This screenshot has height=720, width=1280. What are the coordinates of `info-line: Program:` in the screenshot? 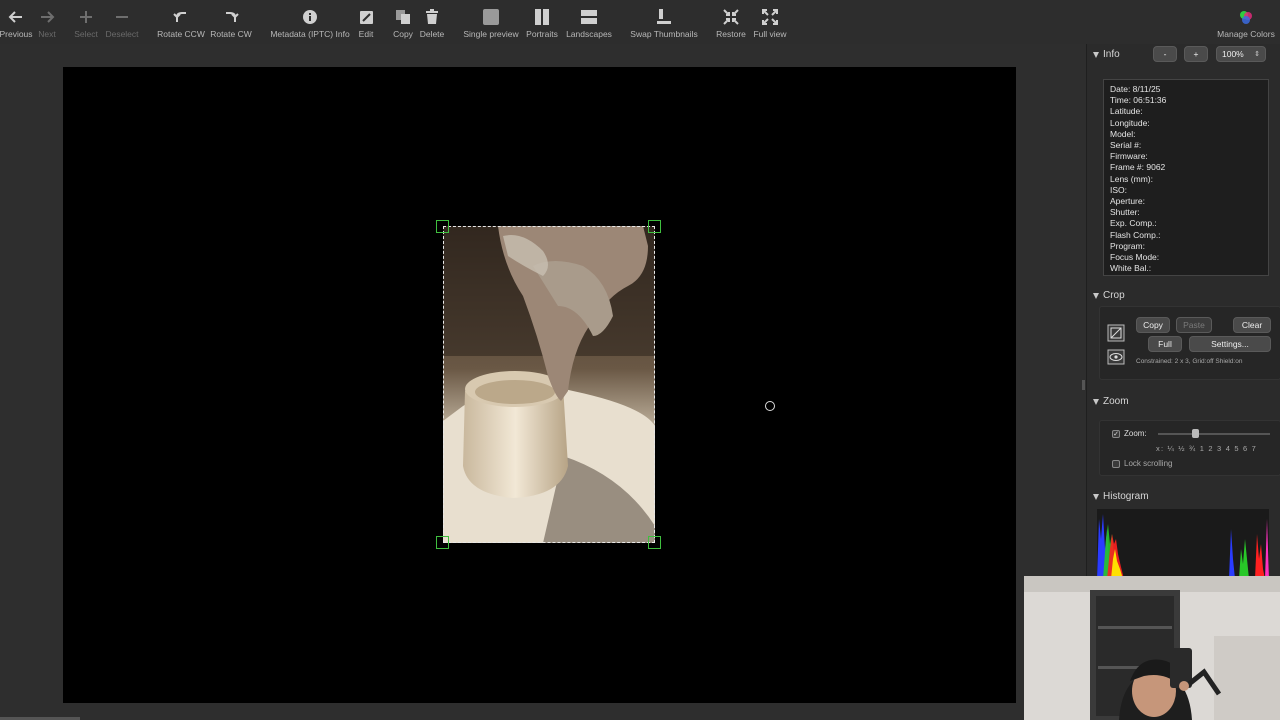 It's located at (1127, 245).